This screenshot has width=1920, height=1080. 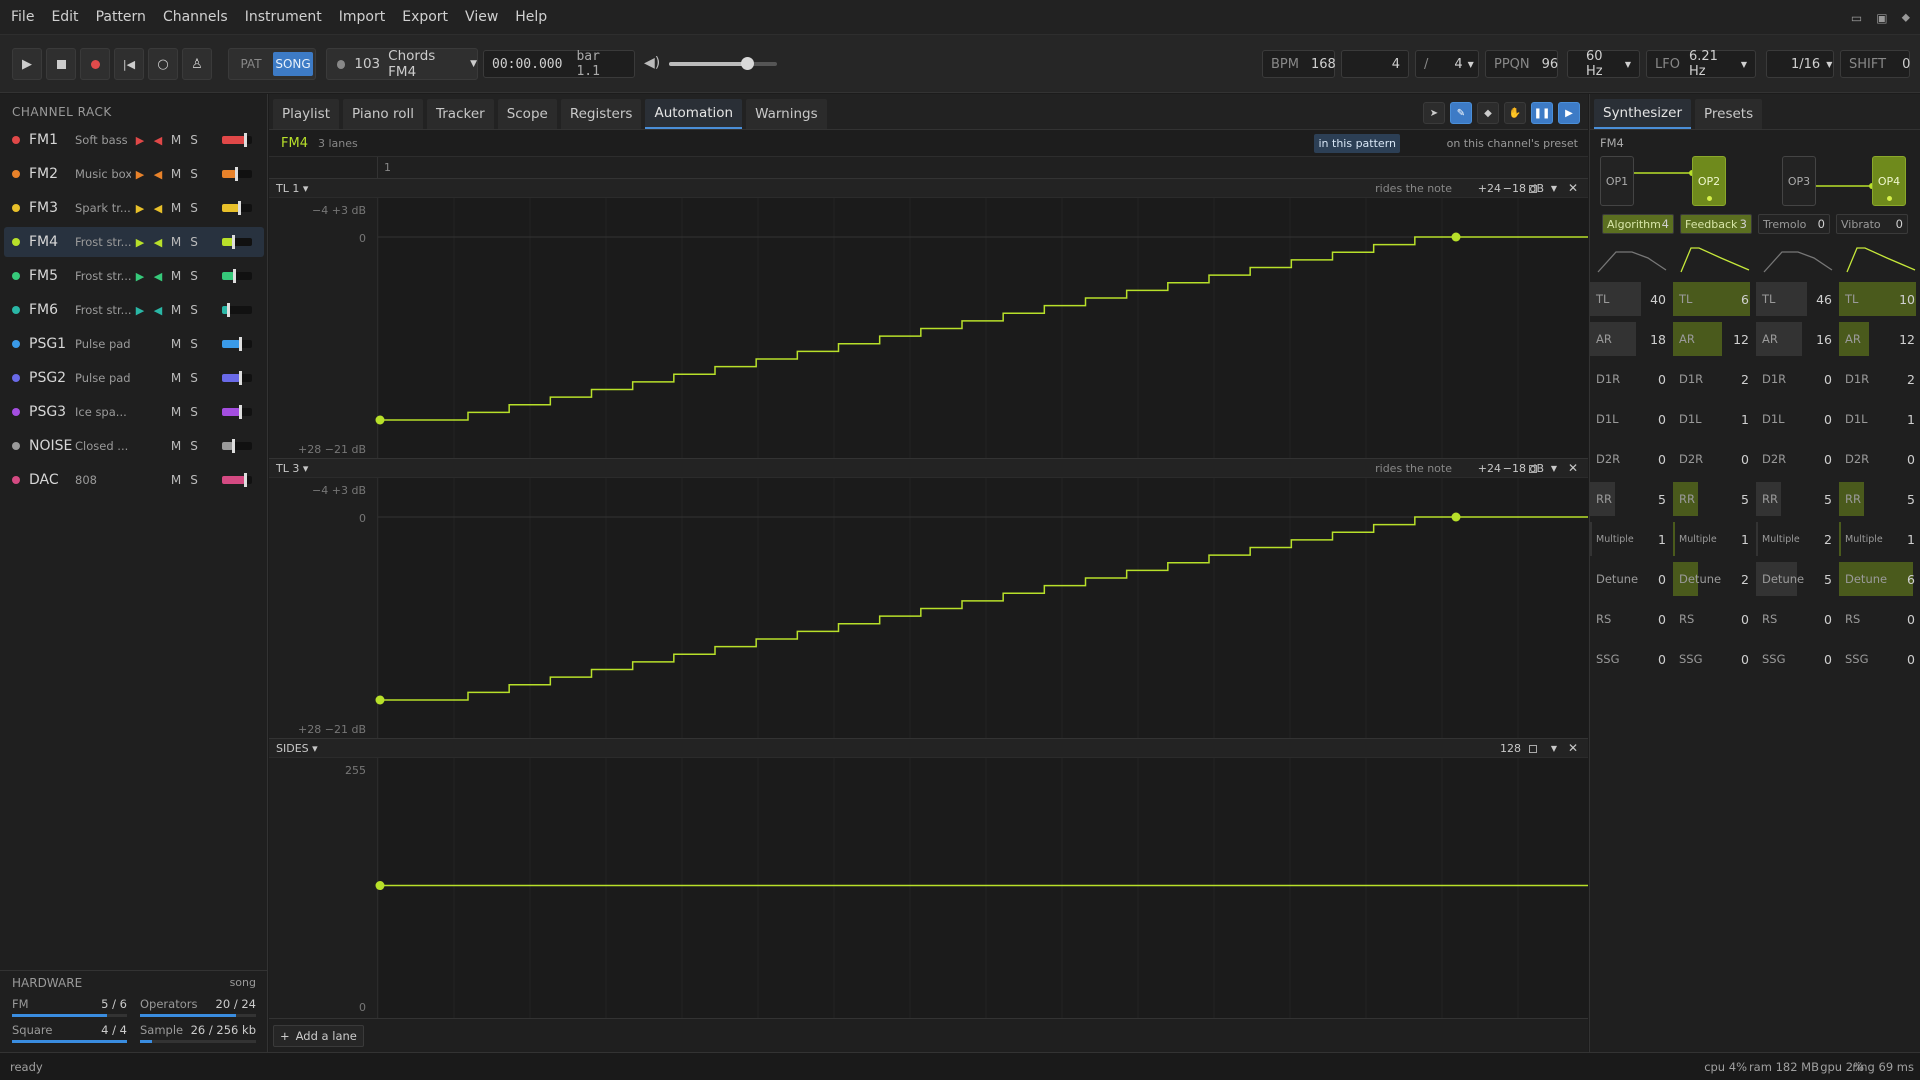 What do you see at coordinates (1879, 339) in the screenshot?
I see `op4-ar-param: AR 12` at bounding box center [1879, 339].